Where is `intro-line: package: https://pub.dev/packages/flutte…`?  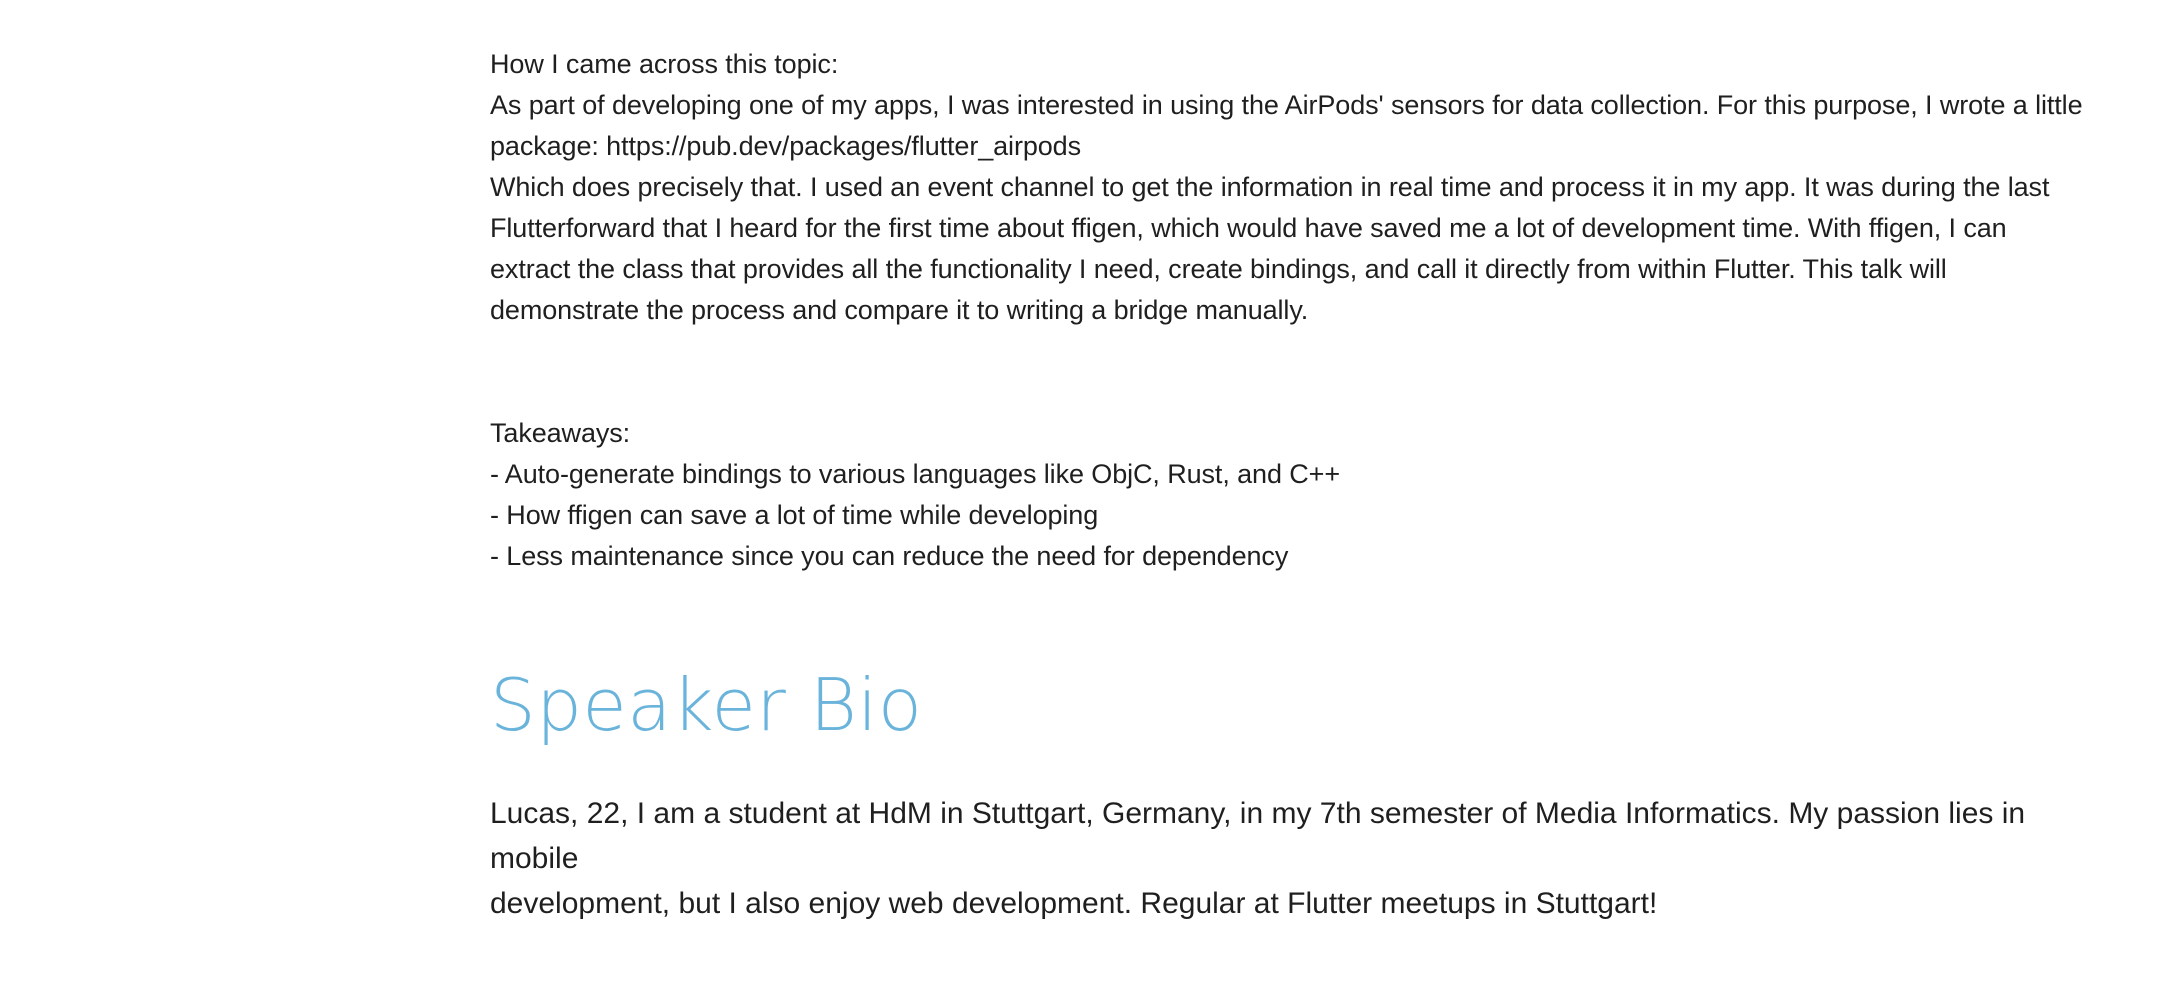 intro-line: package: https://pub.dev/packages/flutte… is located at coordinates (785, 146).